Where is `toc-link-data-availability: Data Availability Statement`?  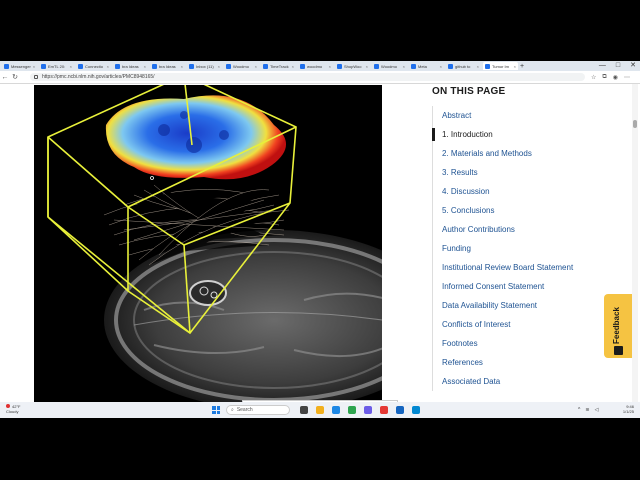
toc-link-data-availability: Data Availability Statement is located at coordinates (528, 305).